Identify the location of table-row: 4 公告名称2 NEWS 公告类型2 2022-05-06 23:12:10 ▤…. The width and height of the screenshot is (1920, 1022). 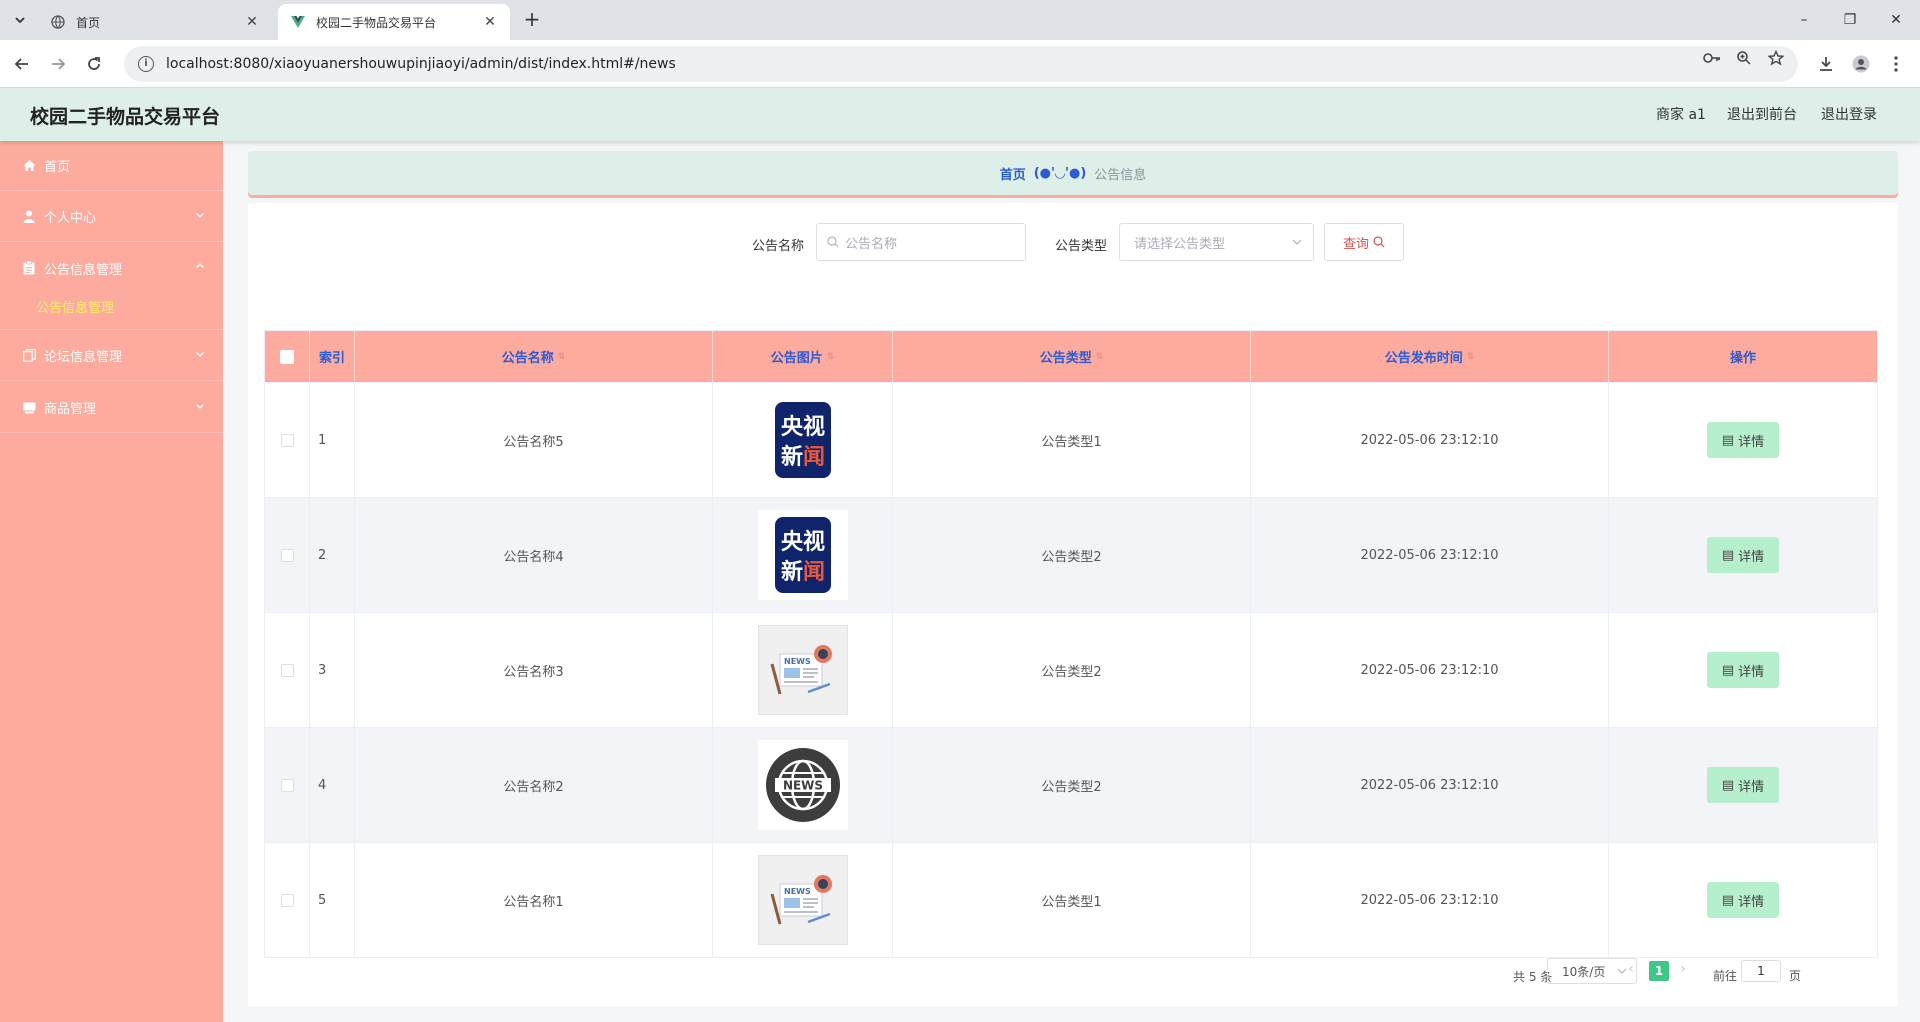
(1071, 784).